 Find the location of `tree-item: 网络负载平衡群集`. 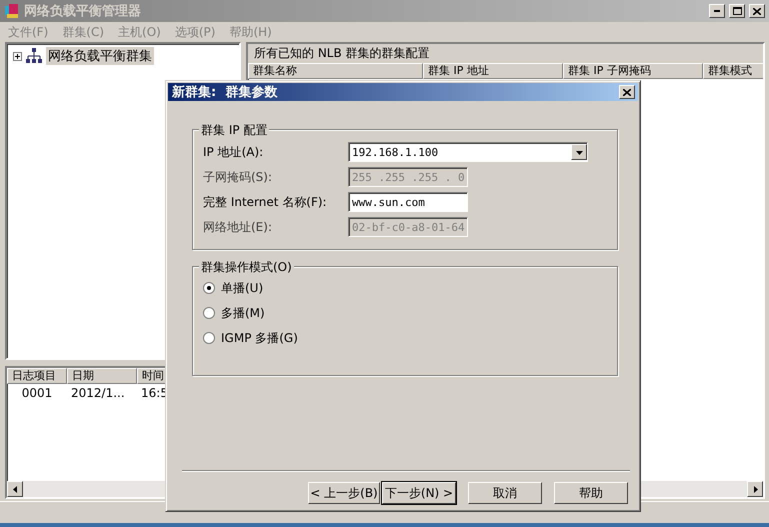

tree-item: 网络负载平衡群集 is located at coordinates (100, 56).